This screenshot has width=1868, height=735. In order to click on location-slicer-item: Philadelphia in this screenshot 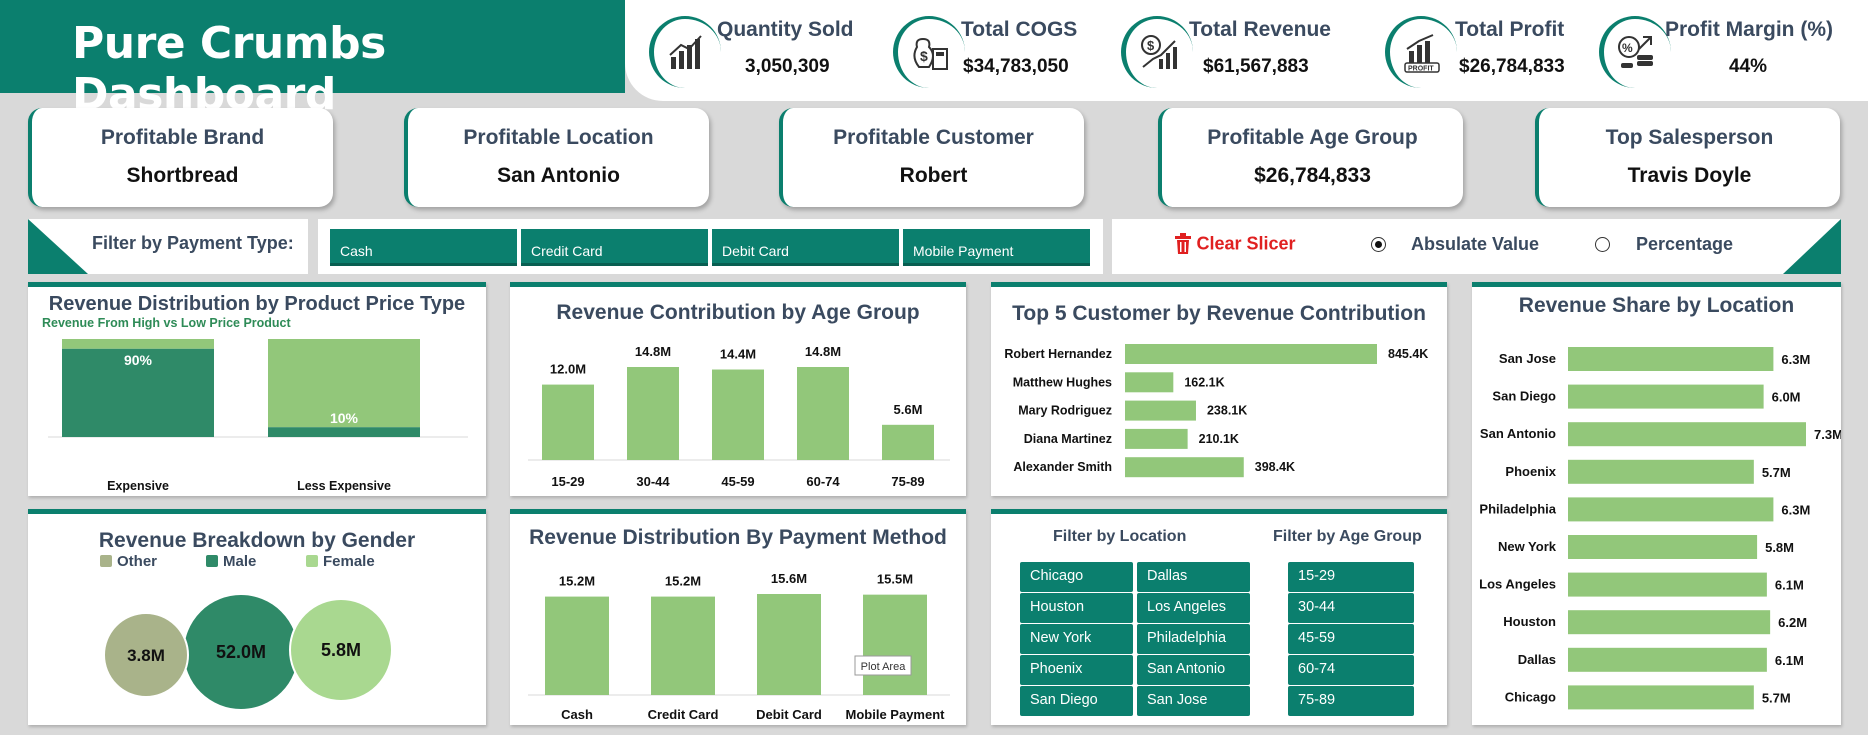, I will do `click(1193, 639)`.